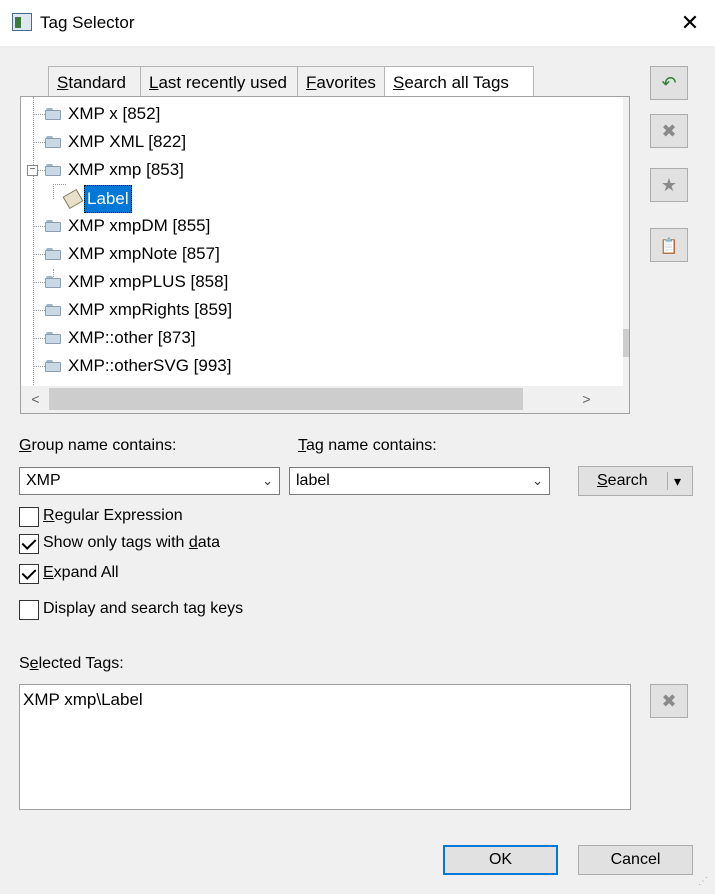  What do you see at coordinates (586, 399) in the screenshot?
I see `scroll-right-arrow: >` at bounding box center [586, 399].